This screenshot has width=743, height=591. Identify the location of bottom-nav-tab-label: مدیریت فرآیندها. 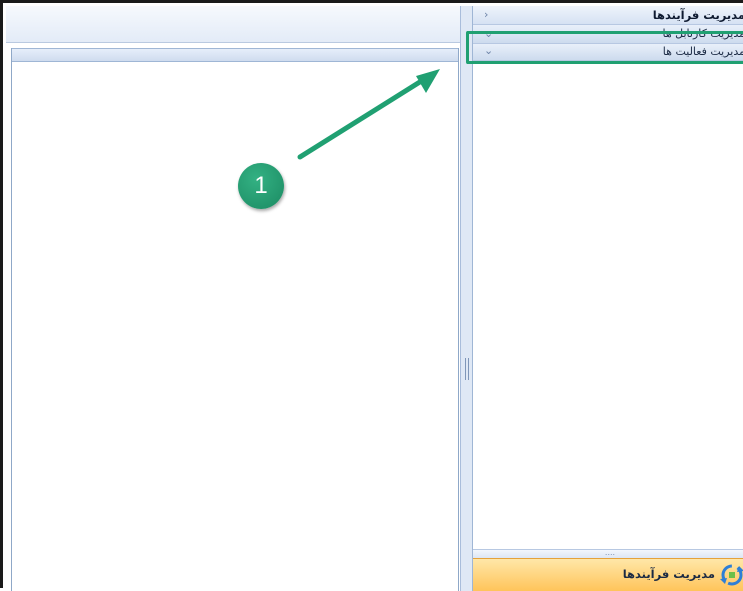
(668, 574).